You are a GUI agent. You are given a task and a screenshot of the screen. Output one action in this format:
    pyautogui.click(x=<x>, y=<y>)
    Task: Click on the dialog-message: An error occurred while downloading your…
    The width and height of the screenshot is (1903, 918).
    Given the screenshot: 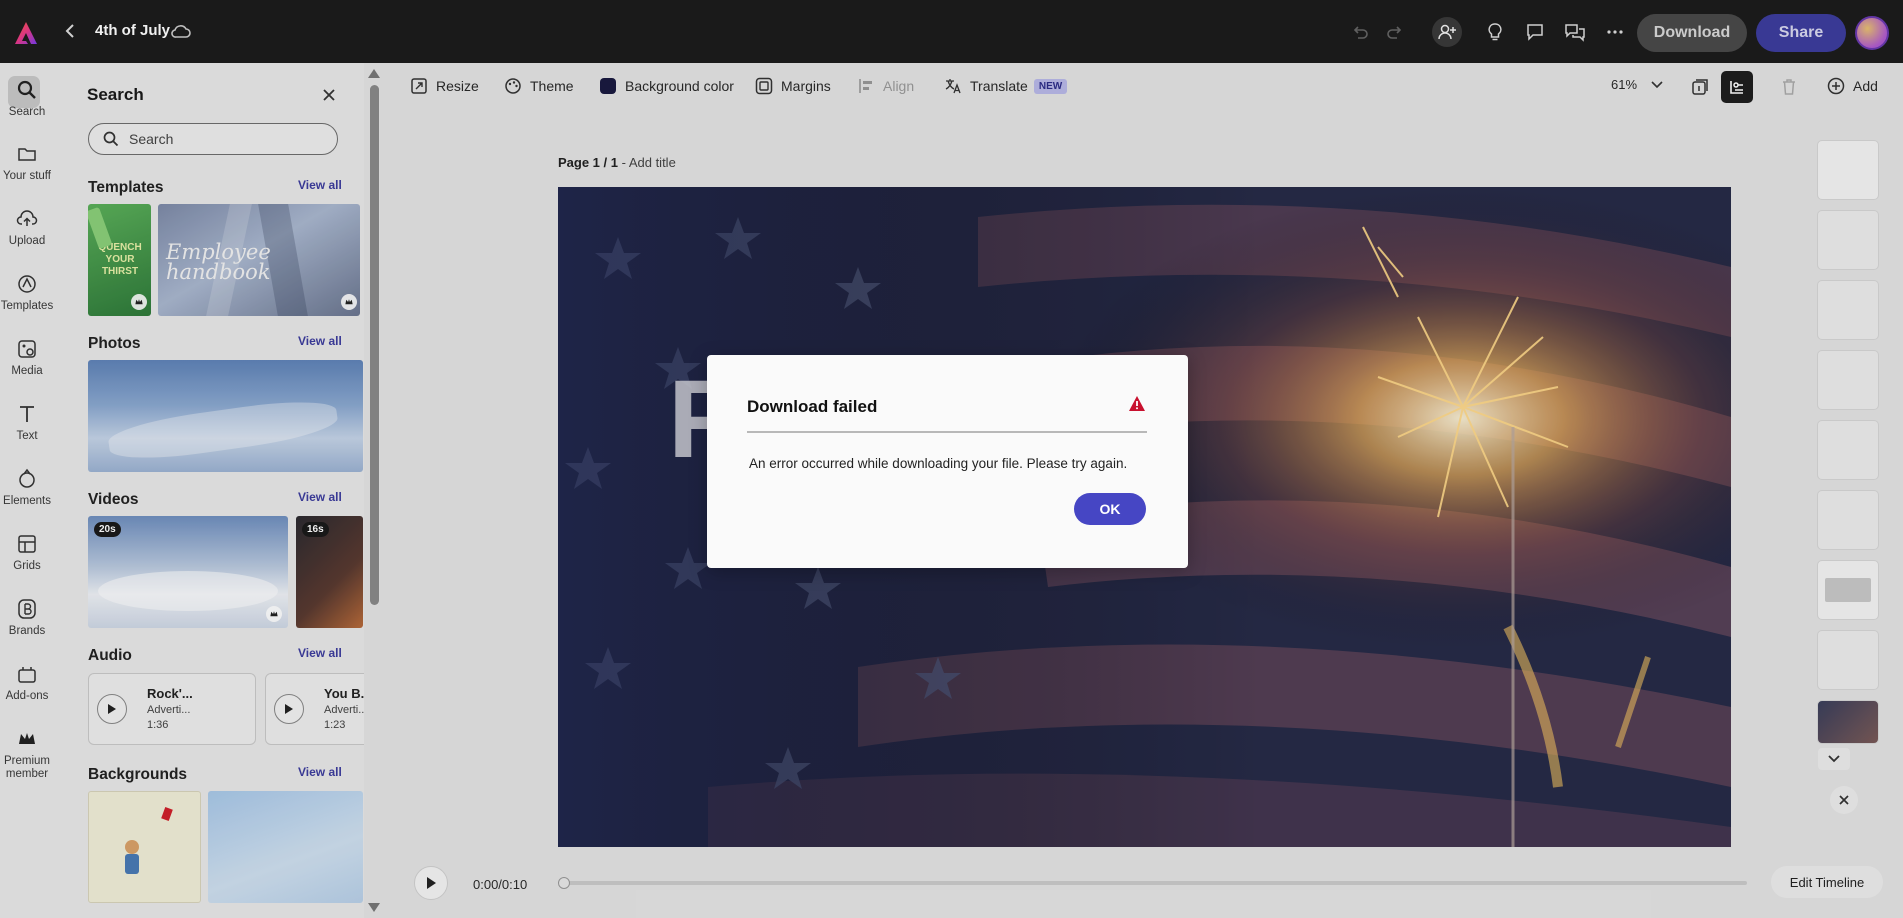 What is the action you would take?
    pyautogui.click(x=938, y=463)
    